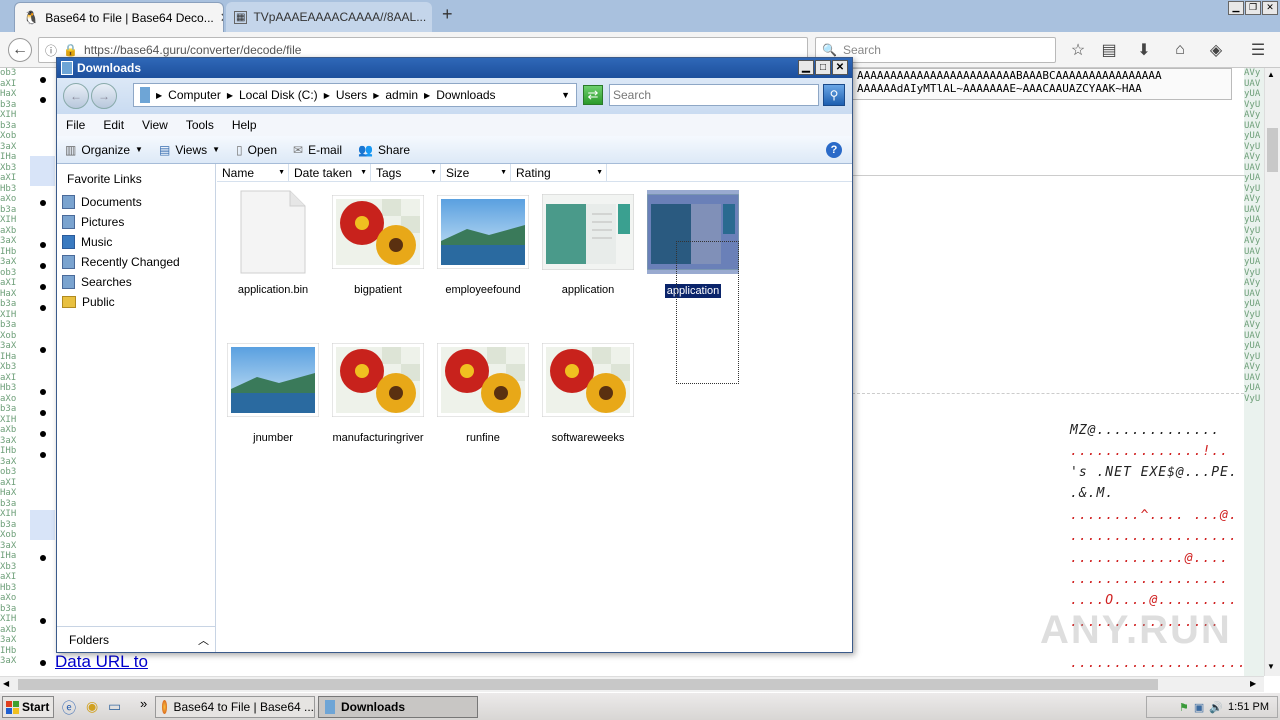  What do you see at coordinates (476, 172) in the screenshot?
I see `column-header-size: Size ▼` at bounding box center [476, 172].